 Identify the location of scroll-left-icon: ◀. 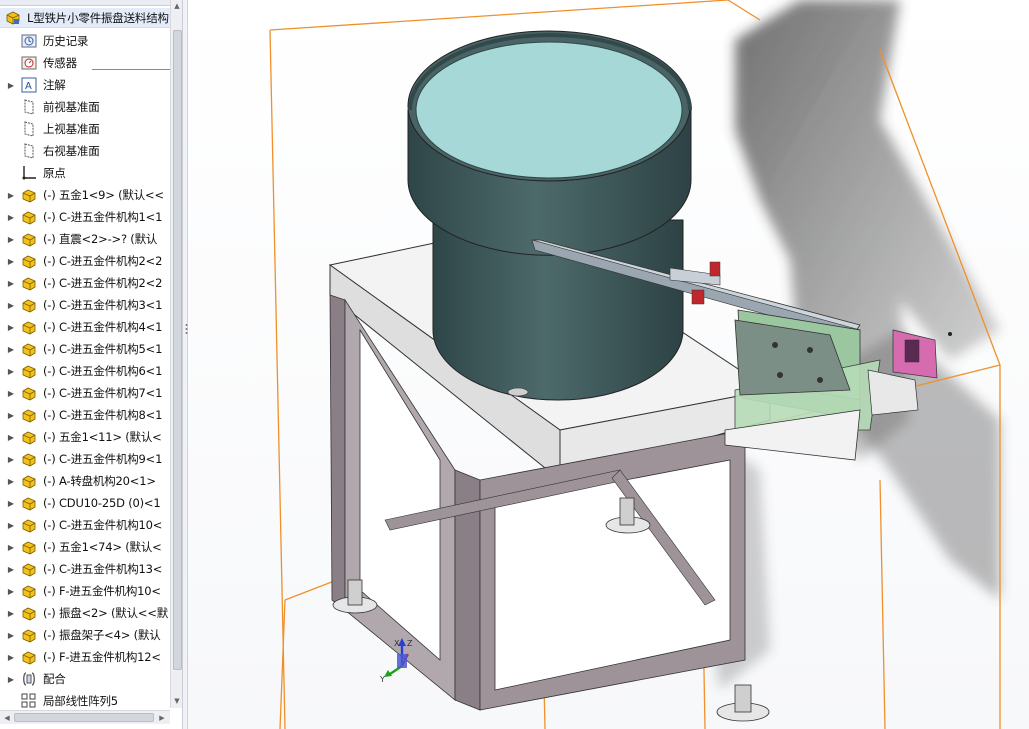
(7, 718).